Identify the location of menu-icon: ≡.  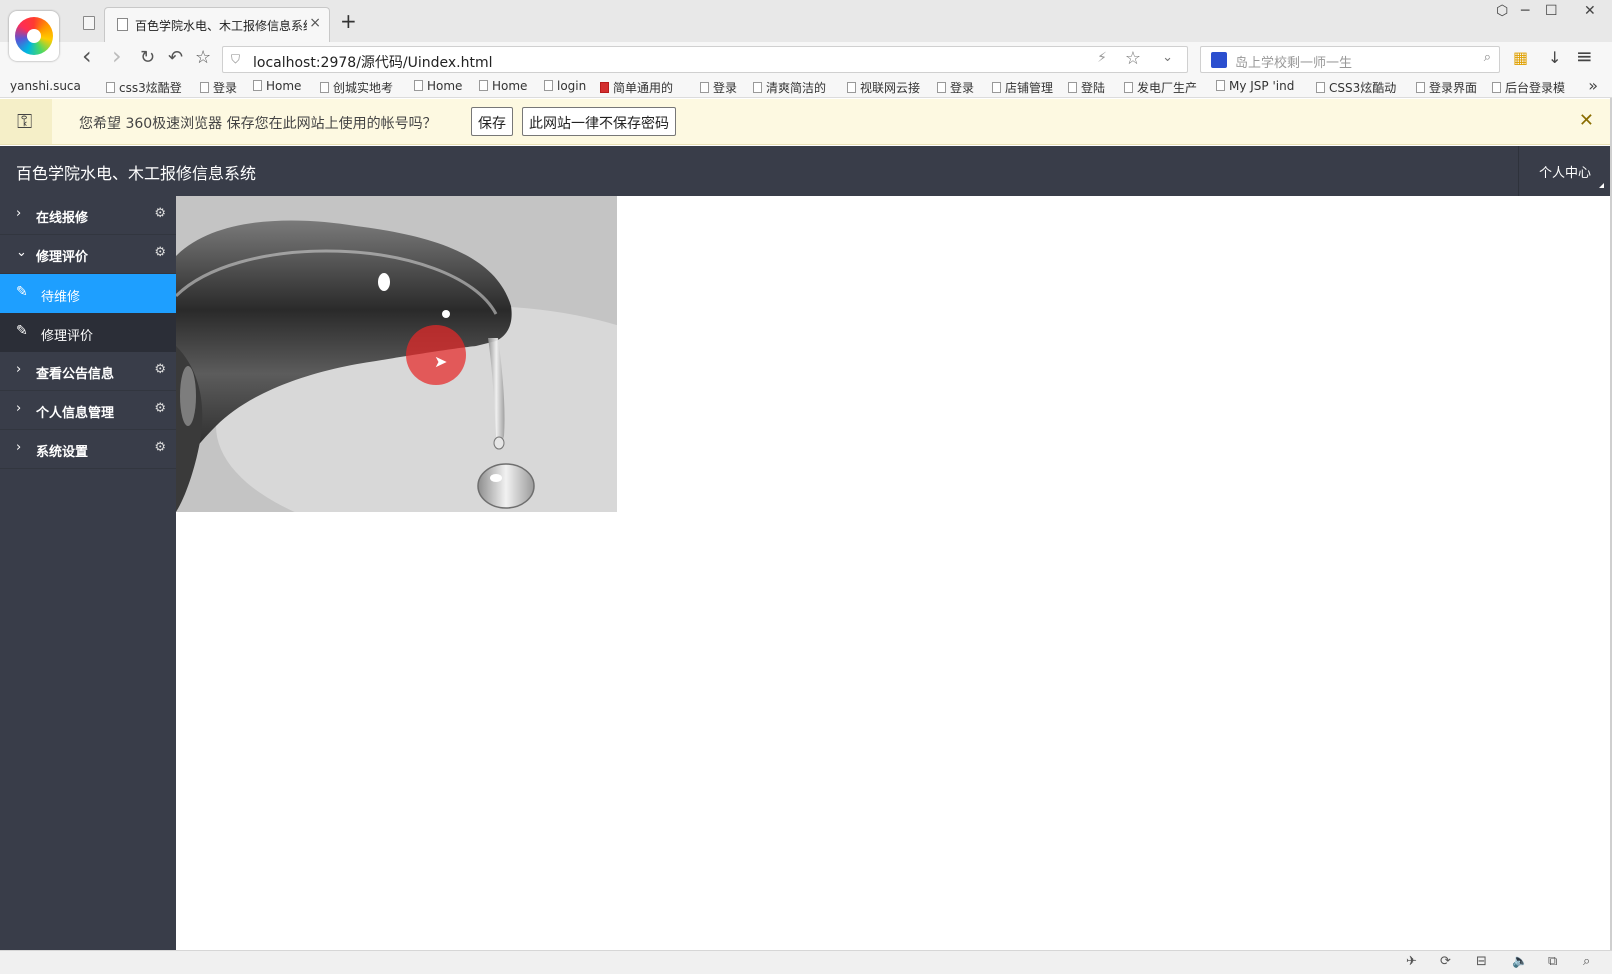
(1584, 56).